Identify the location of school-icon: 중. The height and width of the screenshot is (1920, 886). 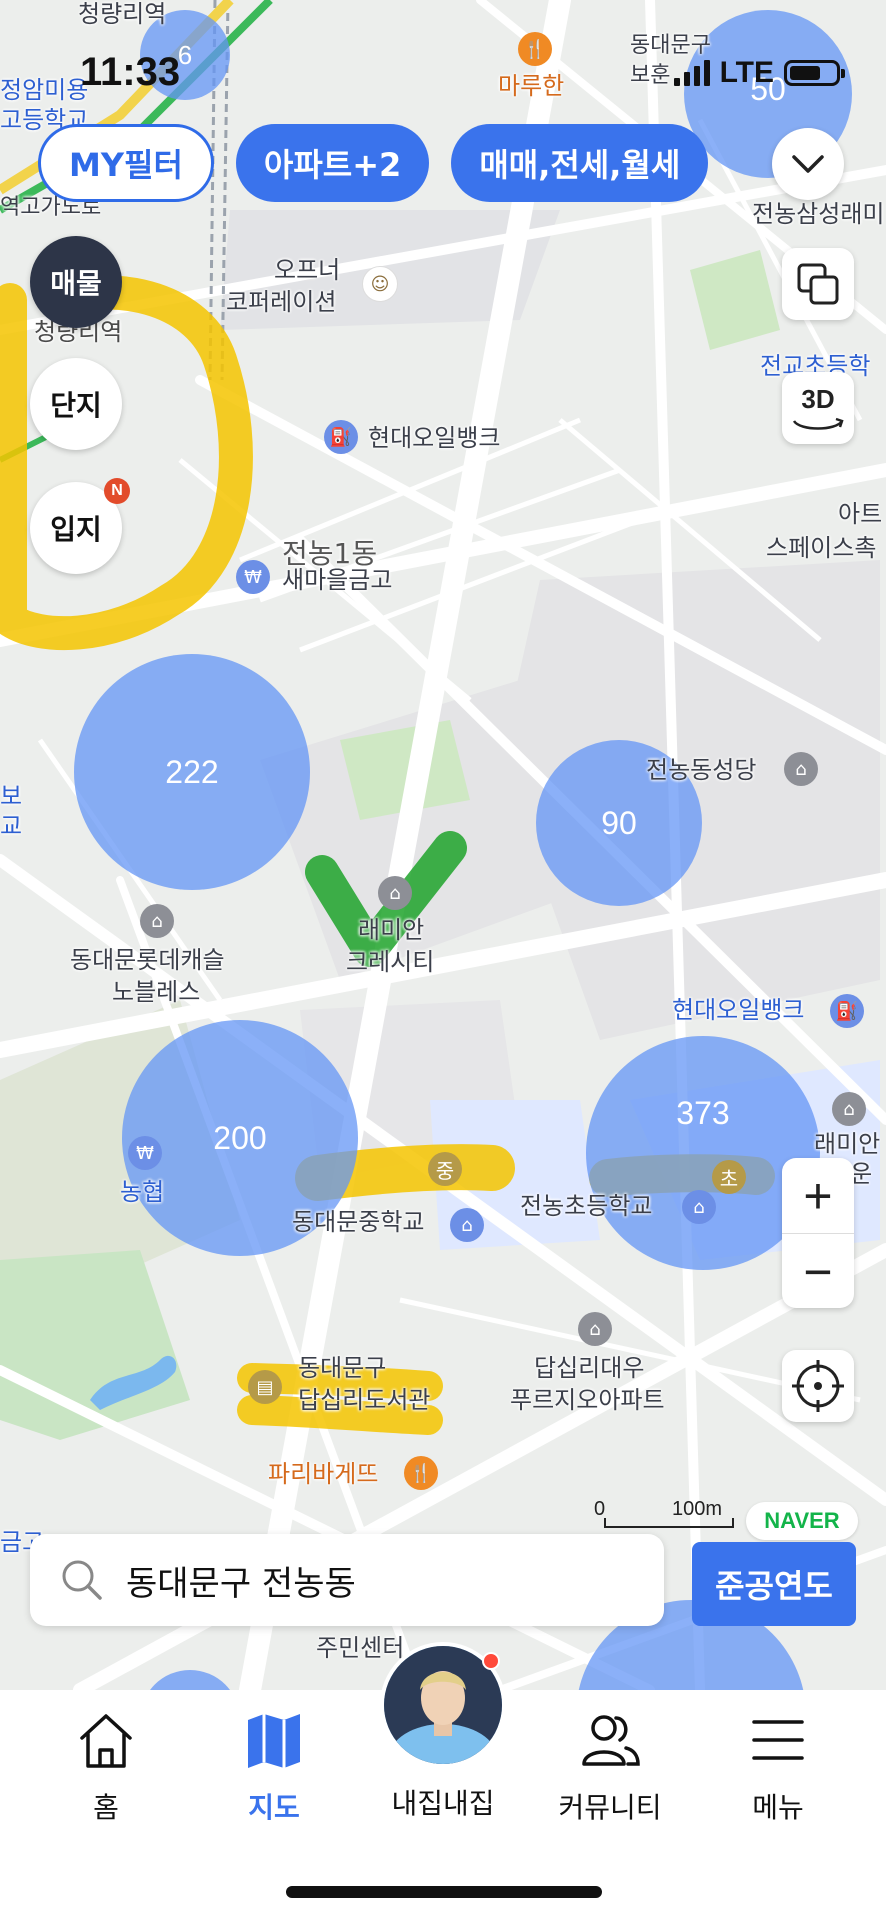
(445, 1169).